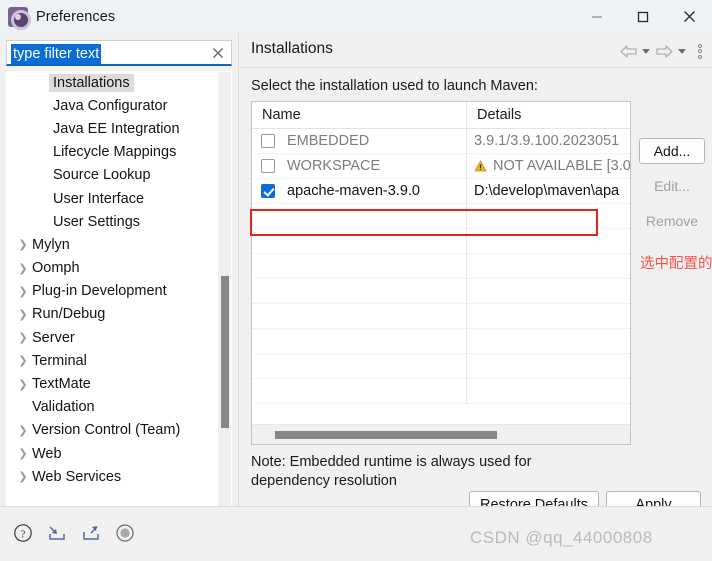 This screenshot has width=712, height=561. What do you see at coordinates (334, 166) in the screenshot?
I see `installation-name: WORKSPACE` at bounding box center [334, 166].